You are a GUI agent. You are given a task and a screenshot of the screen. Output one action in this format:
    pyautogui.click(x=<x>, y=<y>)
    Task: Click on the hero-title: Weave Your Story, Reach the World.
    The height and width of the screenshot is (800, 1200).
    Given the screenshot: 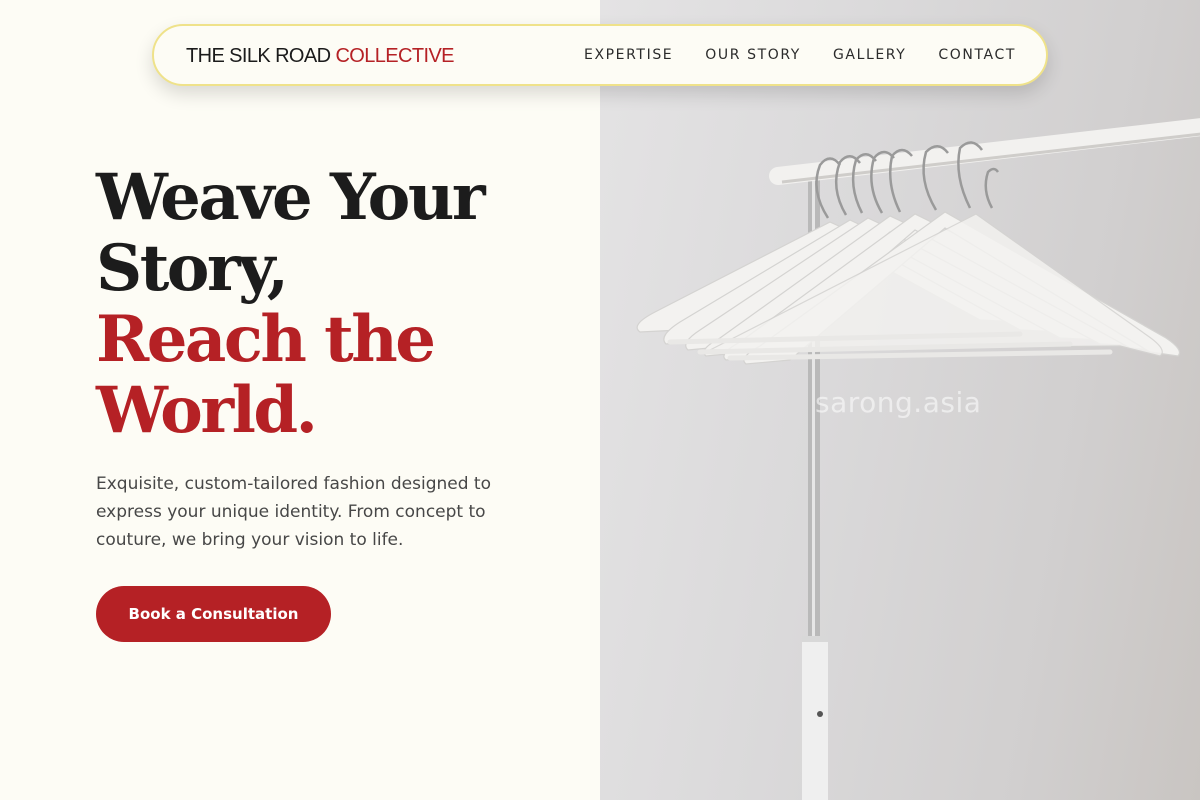 What is the action you would take?
    pyautogui.click(x=291, y=304)
    